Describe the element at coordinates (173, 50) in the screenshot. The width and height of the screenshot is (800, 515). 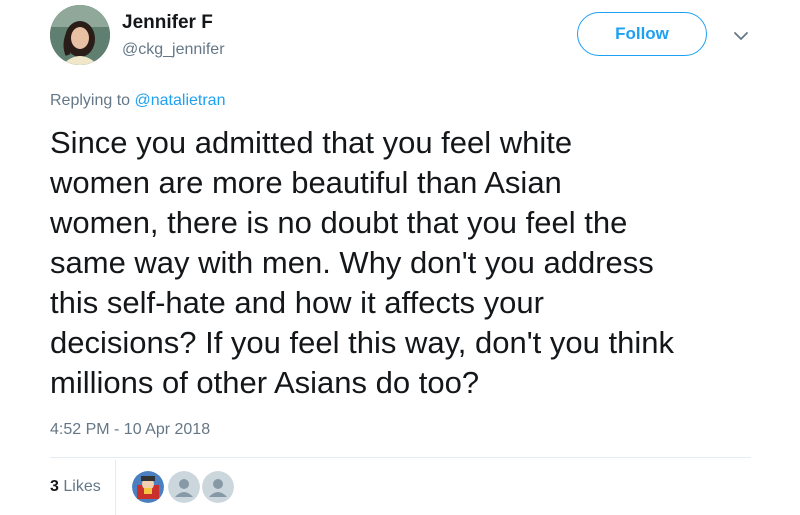
I see `author-handle: @ckg_jennifer` at that location.